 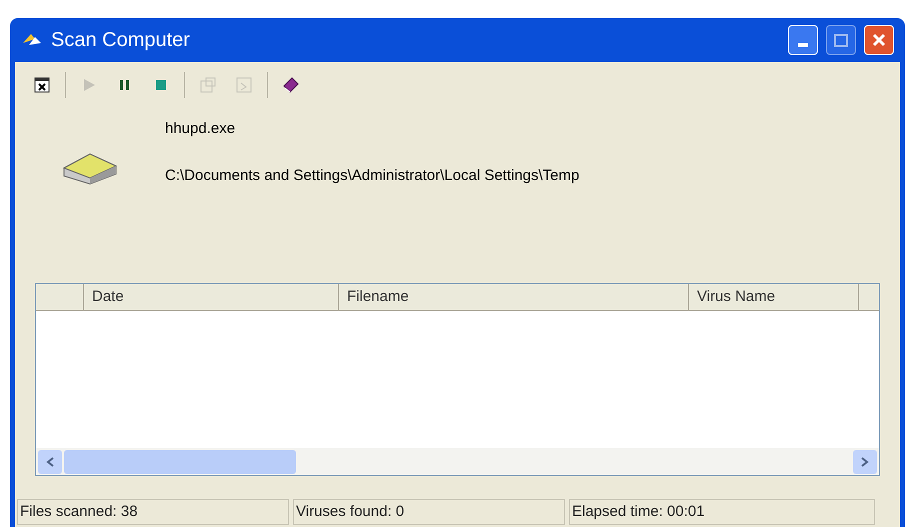 What do you see at coordinates (722, 512) in the screenshot?
I see `status-pane: Elapsed time: 00:01` at bounding box center [722, 512].